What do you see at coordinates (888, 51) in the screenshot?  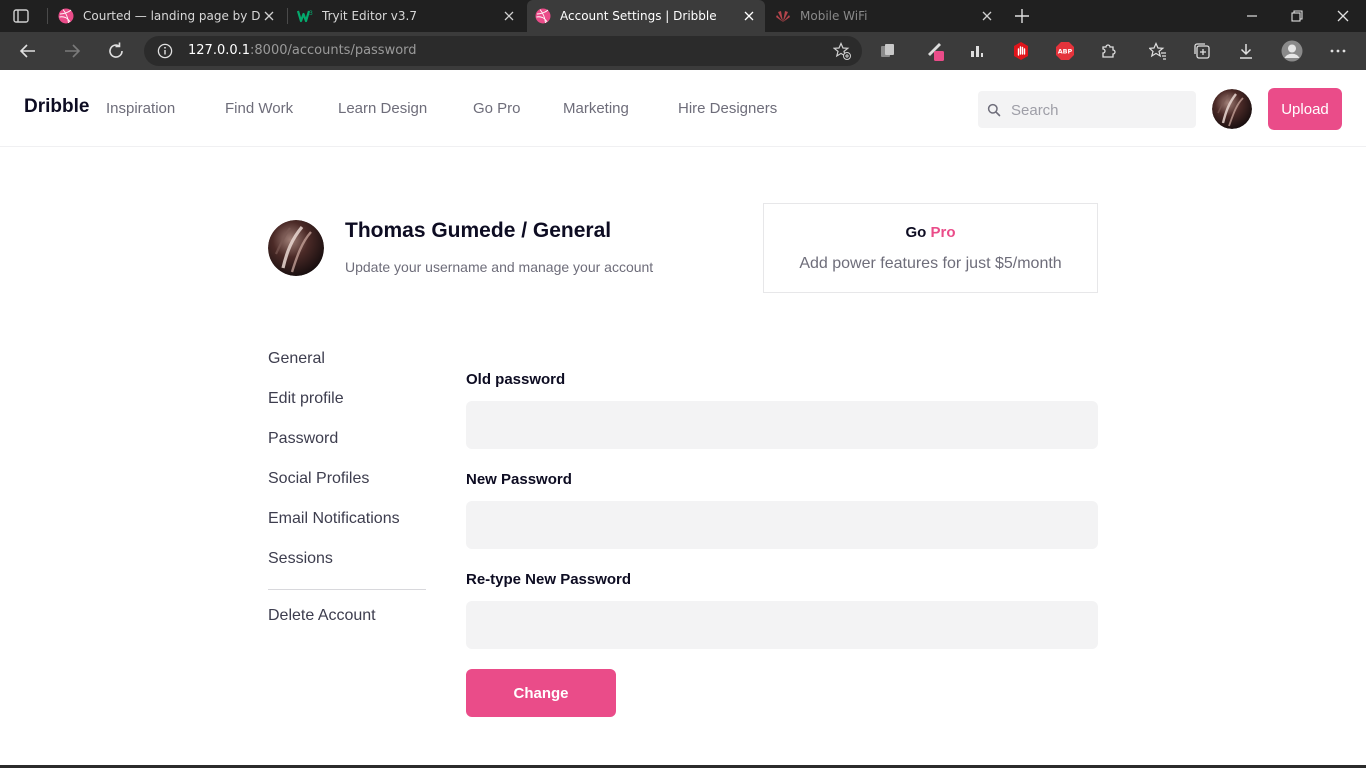 I see `extension-copy-icon` at bounding box center [888, 51].